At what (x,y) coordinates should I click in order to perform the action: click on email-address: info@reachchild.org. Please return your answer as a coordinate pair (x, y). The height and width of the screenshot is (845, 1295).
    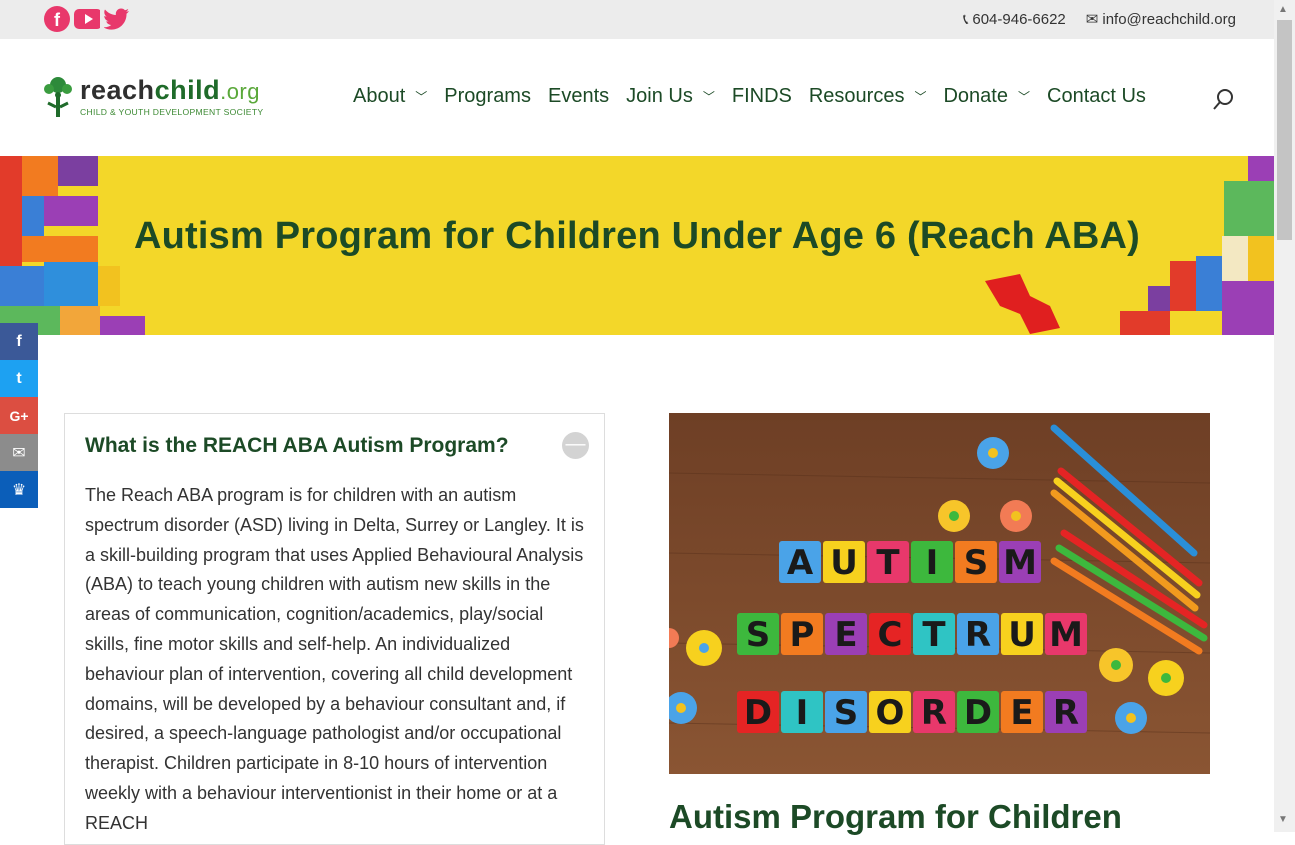
    Looking at the image, I should click on (1169, 19).